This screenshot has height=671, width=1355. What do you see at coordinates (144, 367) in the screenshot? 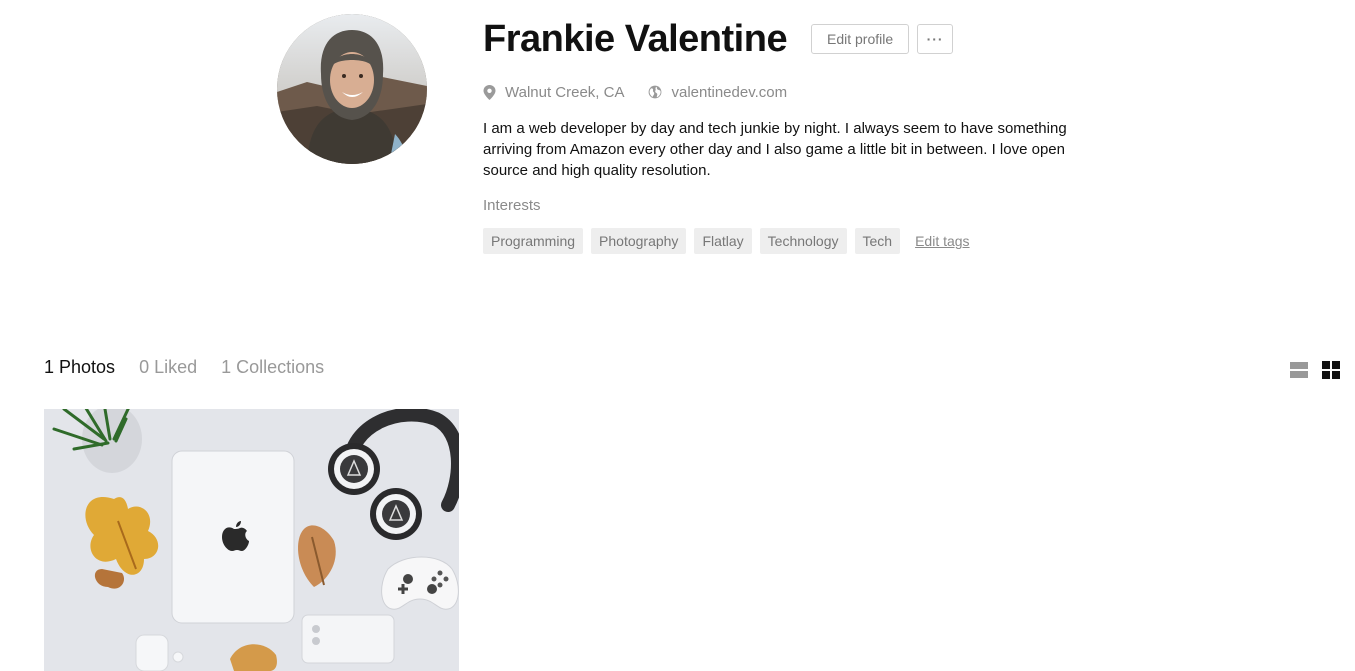
I see `tab-count: 0` at bounding box center [144, 367].